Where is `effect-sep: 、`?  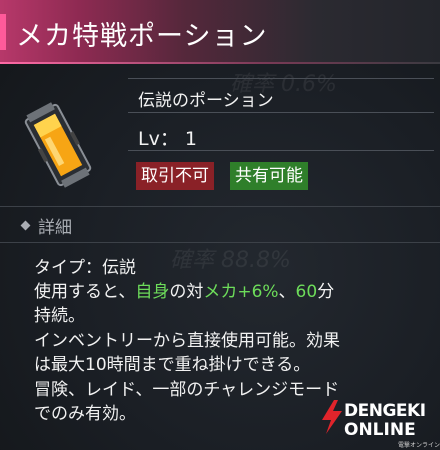
effect-sep: 、 is located at coordinates (287, 292).